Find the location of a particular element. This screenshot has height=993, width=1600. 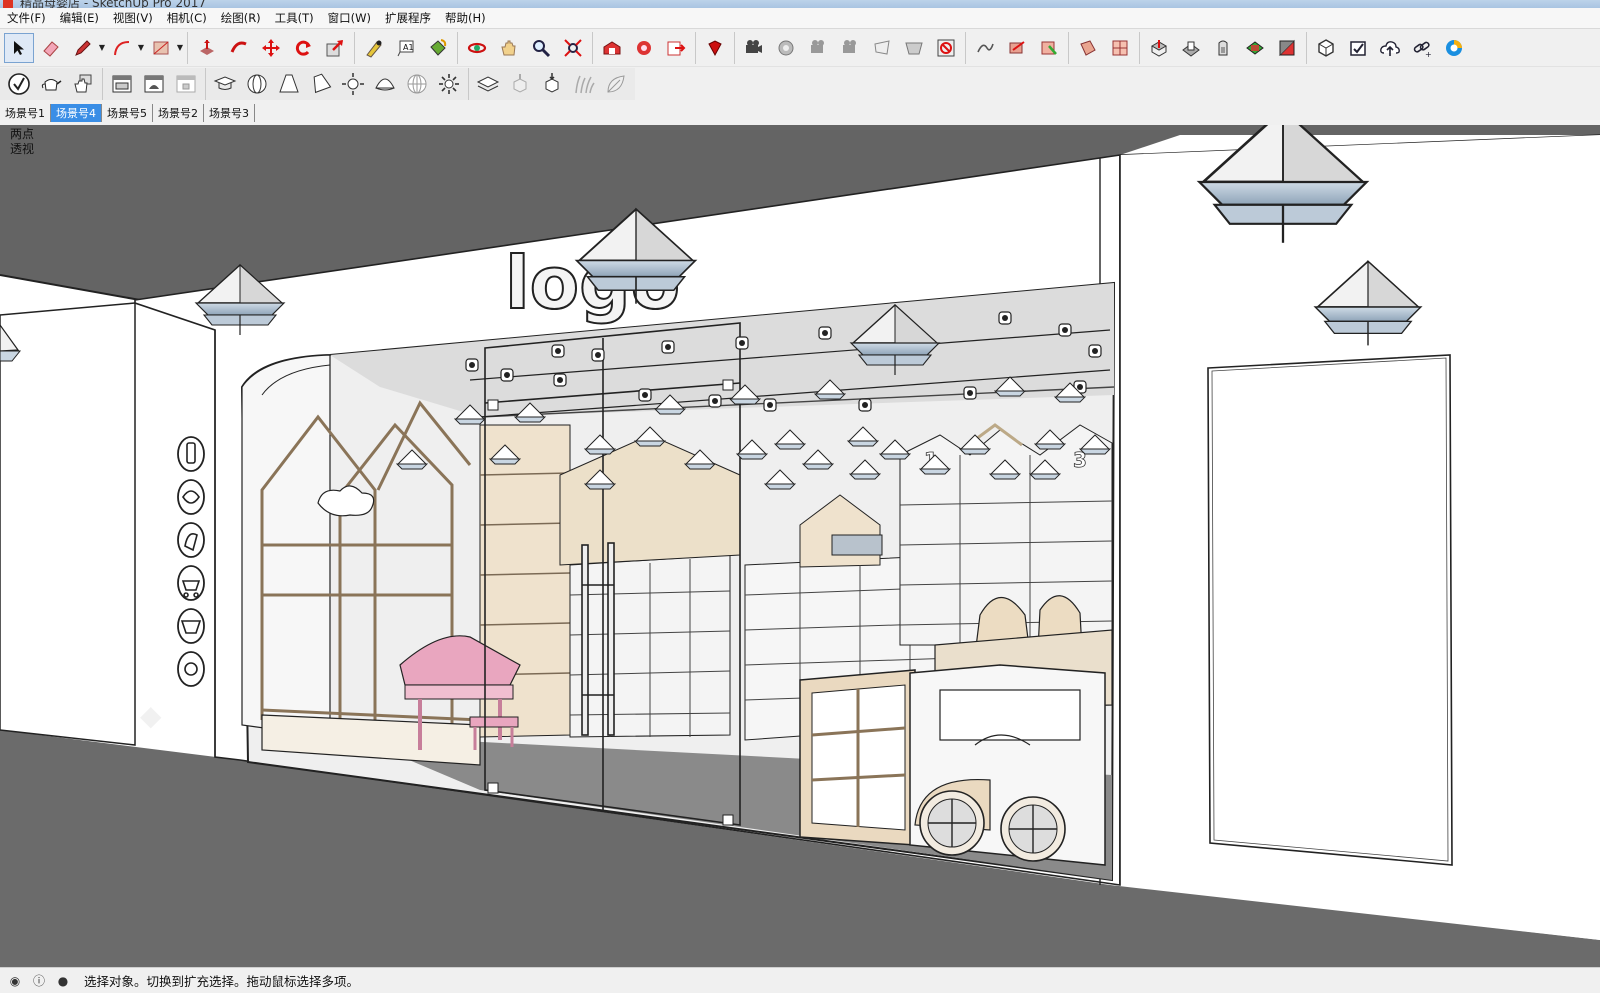

section-cut-icon is located at coordinates (882, 48).